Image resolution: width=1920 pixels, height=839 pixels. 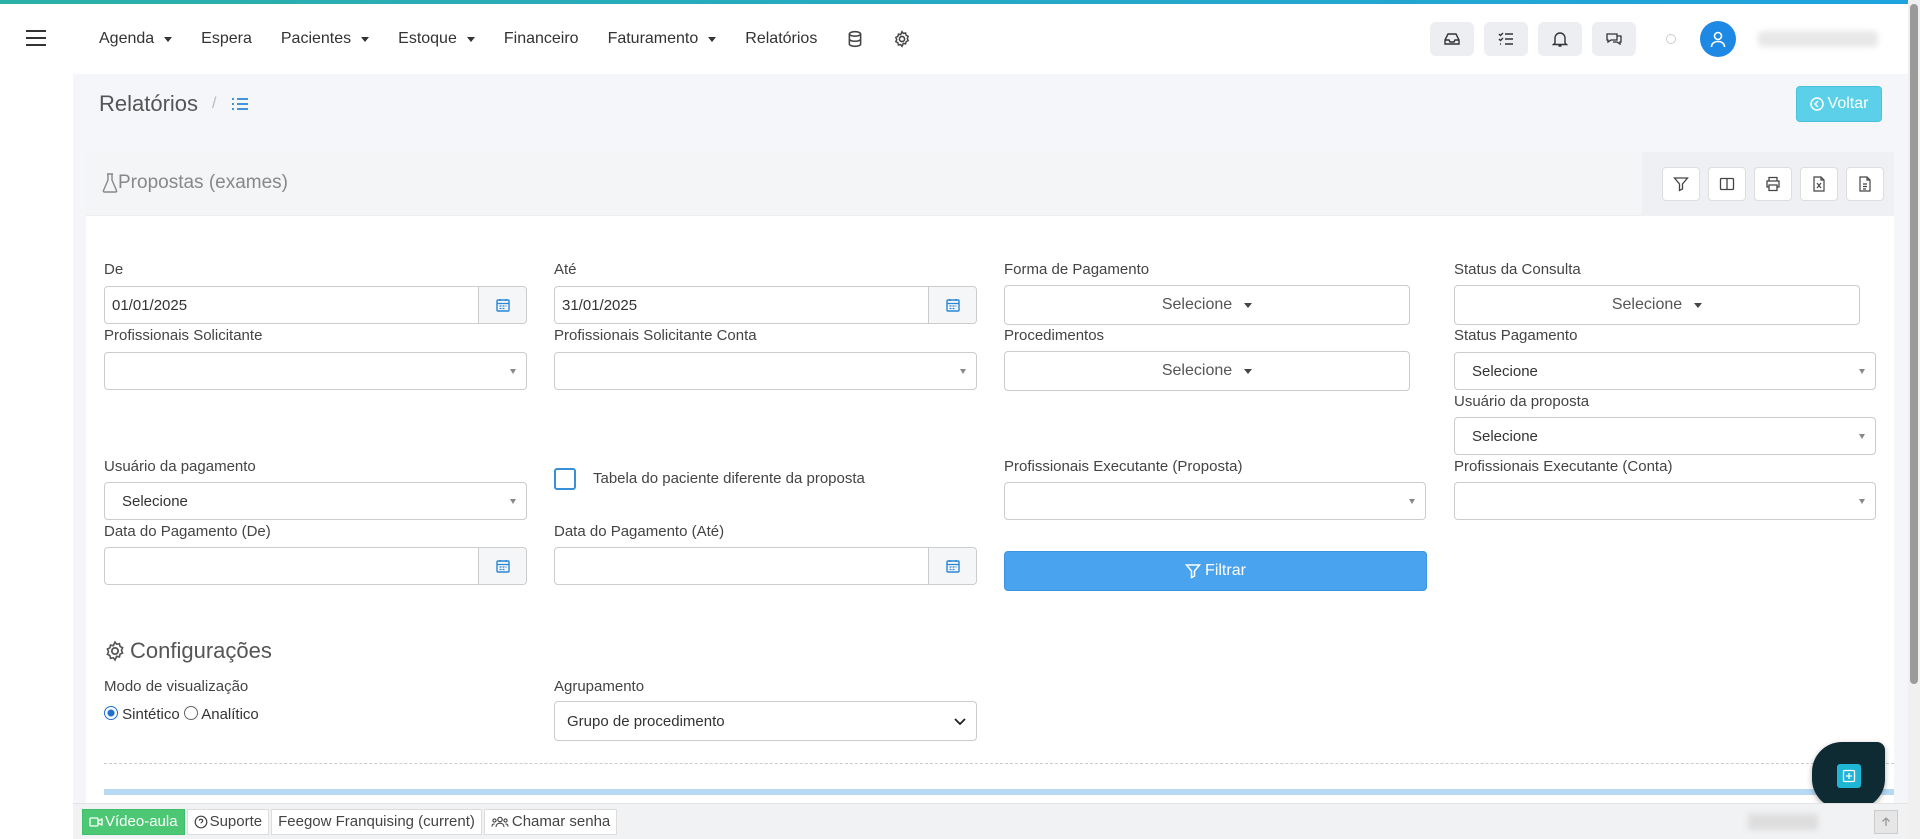 What do you see at coordinates (599, 686) in the screenshot?
I see `agrupamento-label: Agrupamento` at bounding box center [599, 686].